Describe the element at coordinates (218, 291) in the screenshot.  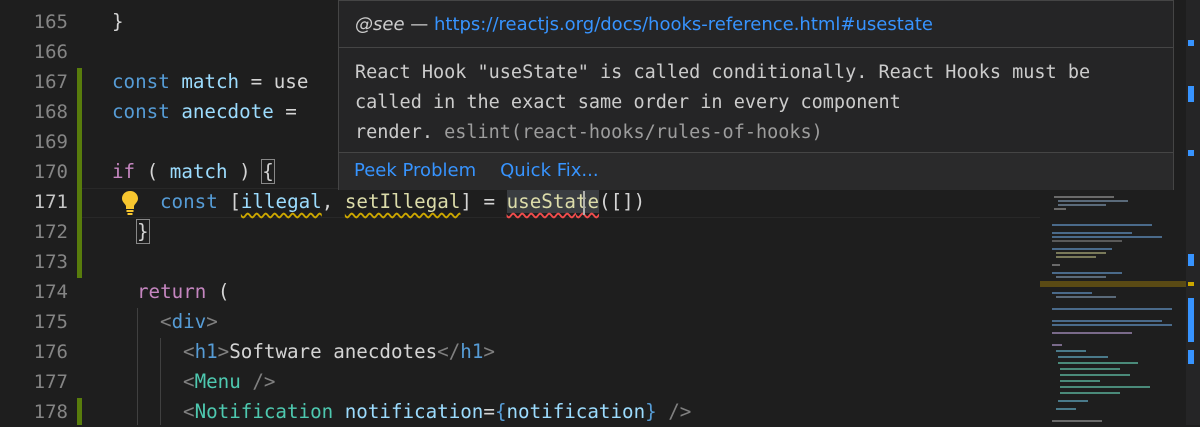
I see `code-fragment: (` at that location.